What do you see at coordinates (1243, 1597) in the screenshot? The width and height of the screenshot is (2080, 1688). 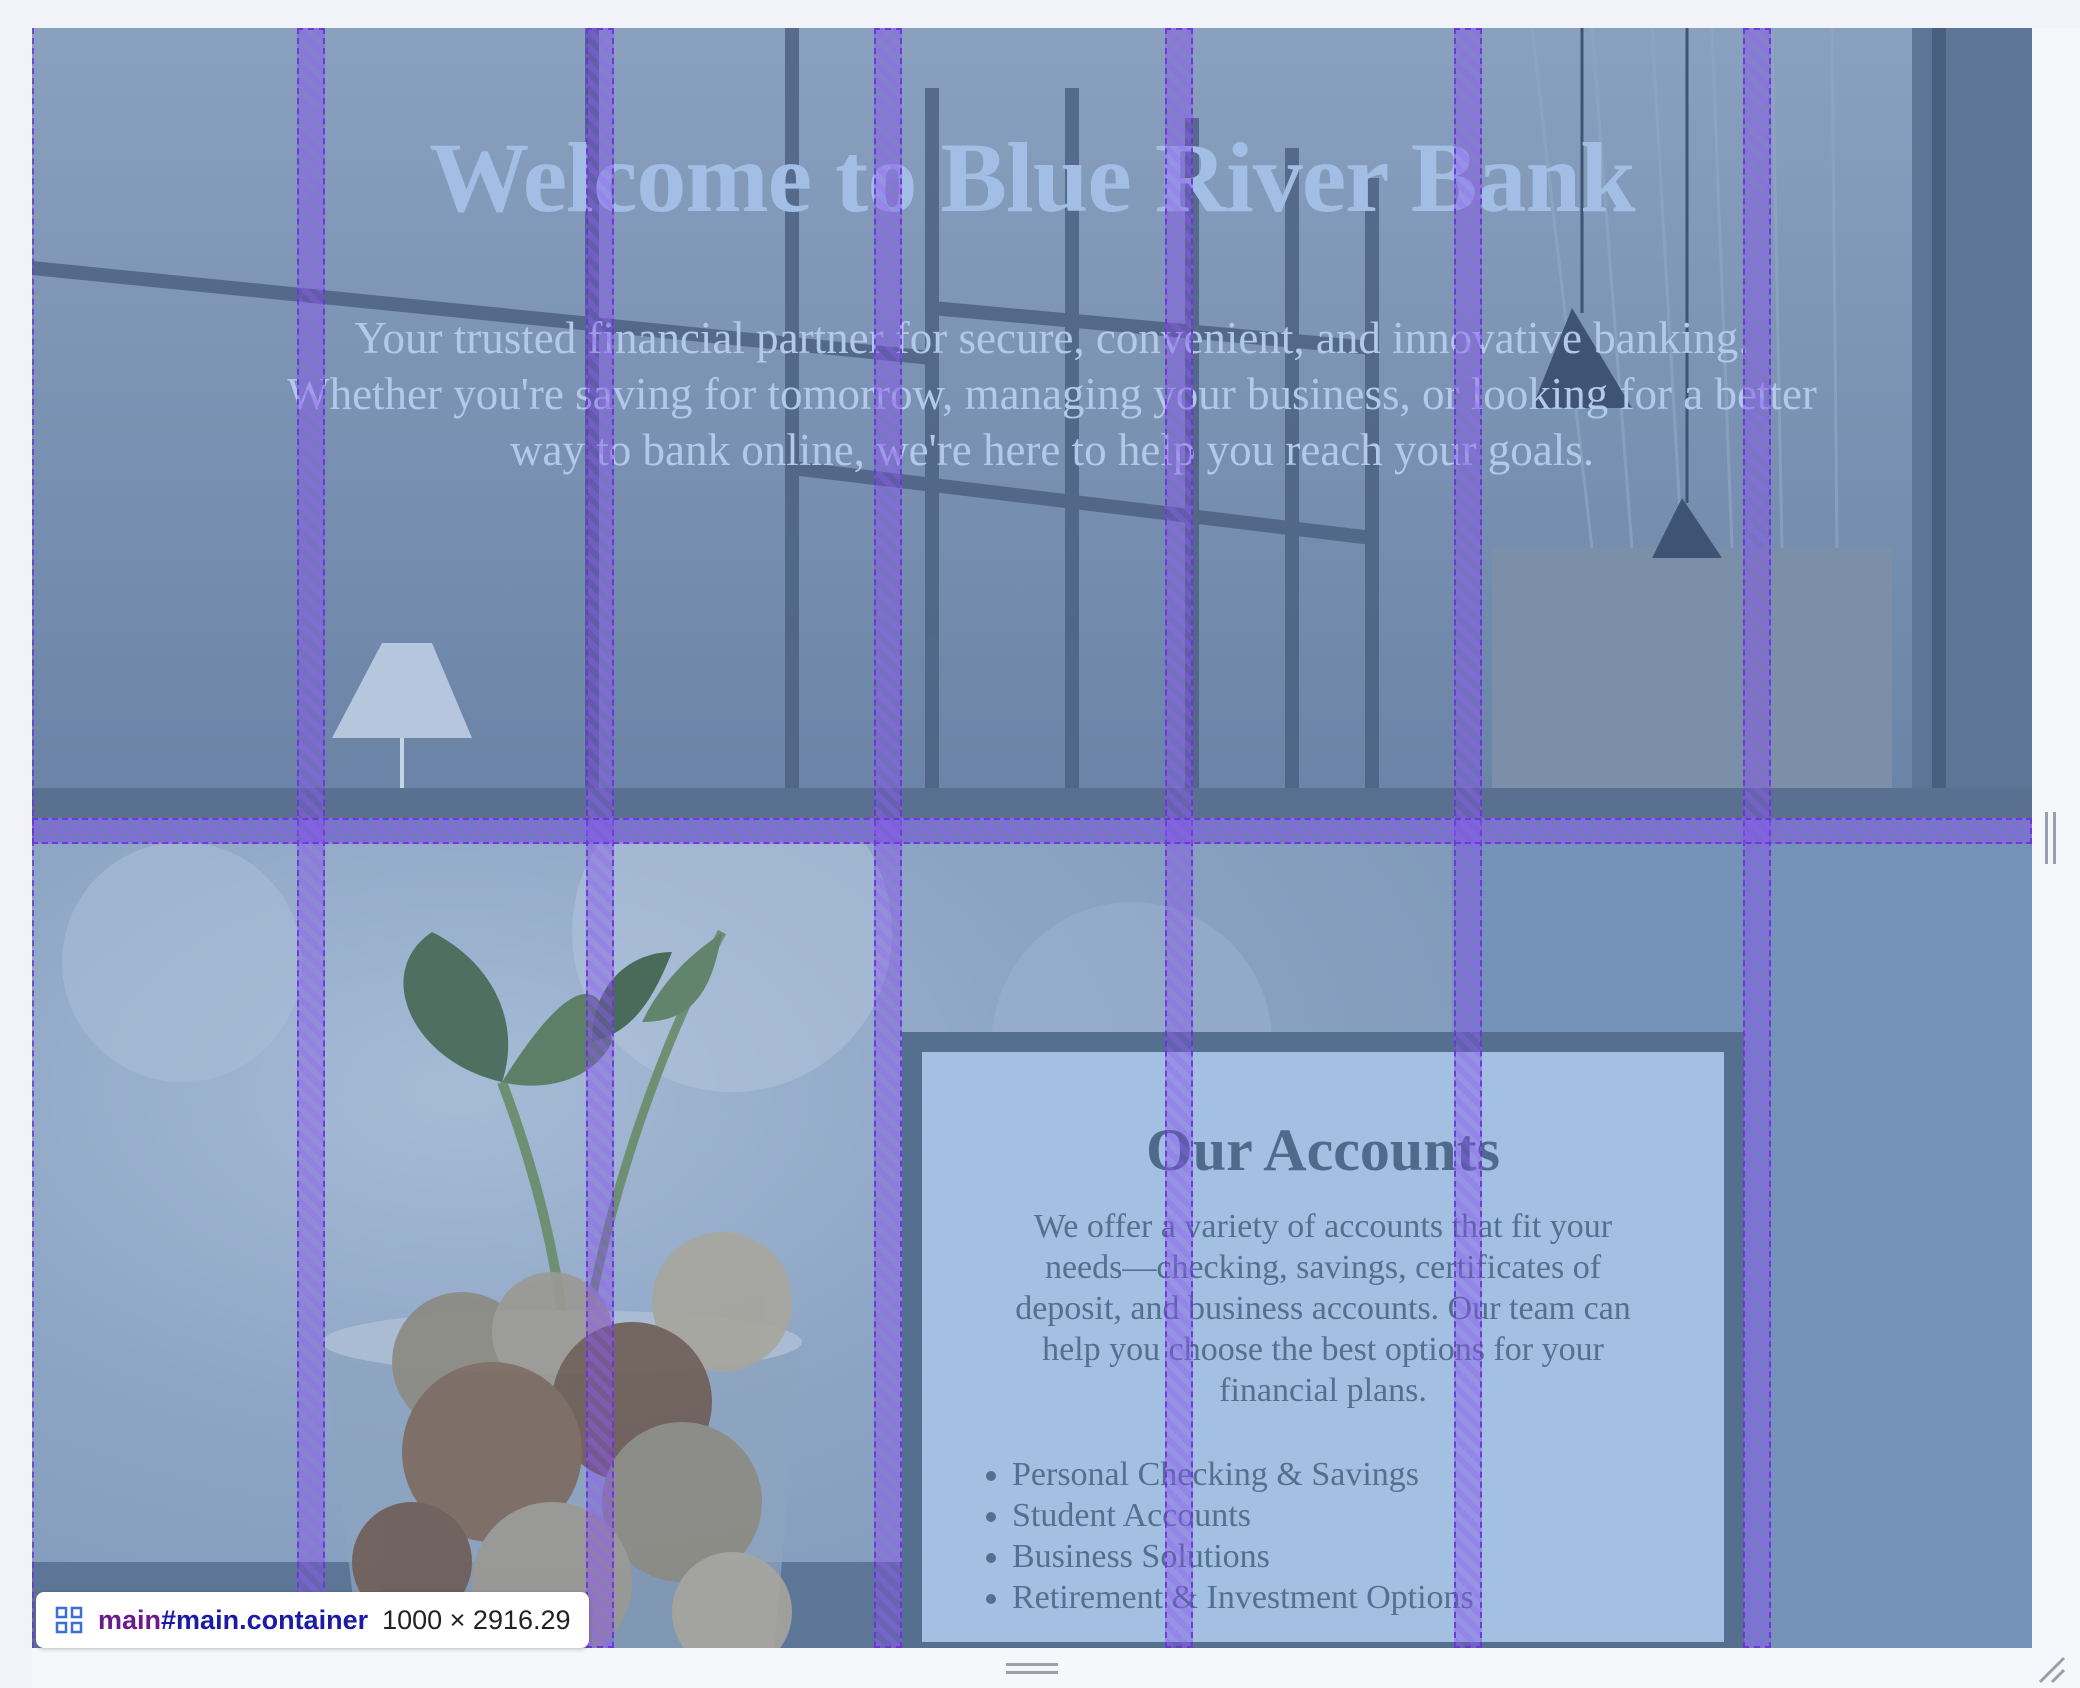 I see `account-item-retirement: Retirement & Investment Options` at bounding box center [1243, 1597].